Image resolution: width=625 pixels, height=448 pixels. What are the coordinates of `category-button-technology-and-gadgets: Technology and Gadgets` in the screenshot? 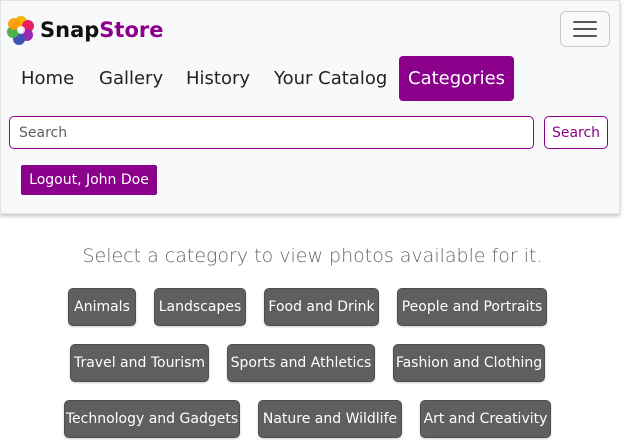 It's located at (152, 419).